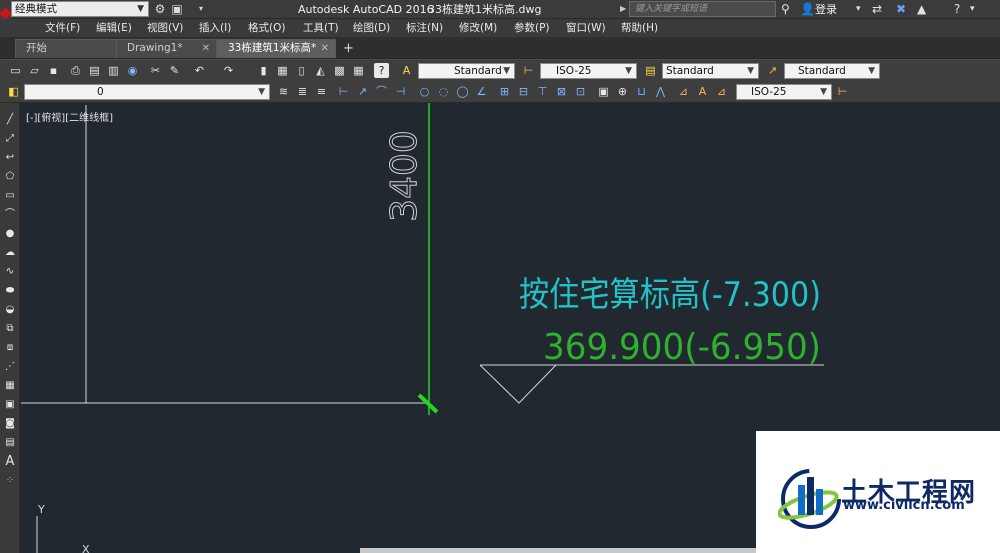 This screenshot has width=1000, height=553. What do you see at coordinates (10, 291) in the screenshot?
I see `ellipse-icon: ⬬` at bounding box center [10, 291].